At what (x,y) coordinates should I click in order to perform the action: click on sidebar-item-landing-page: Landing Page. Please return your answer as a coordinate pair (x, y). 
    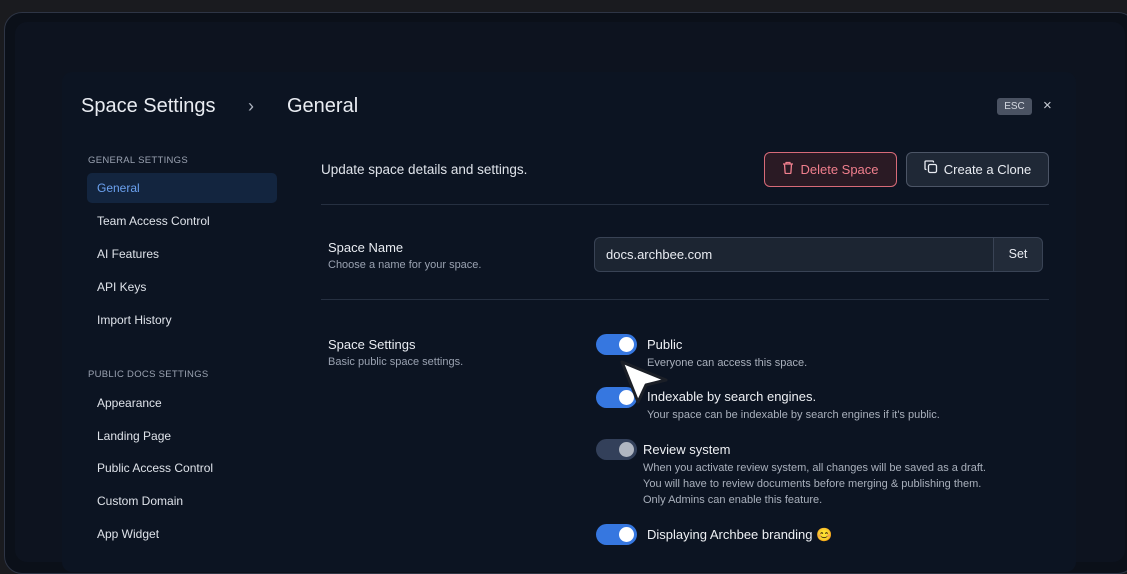
    Looking at the image, I should click on (182, 436).